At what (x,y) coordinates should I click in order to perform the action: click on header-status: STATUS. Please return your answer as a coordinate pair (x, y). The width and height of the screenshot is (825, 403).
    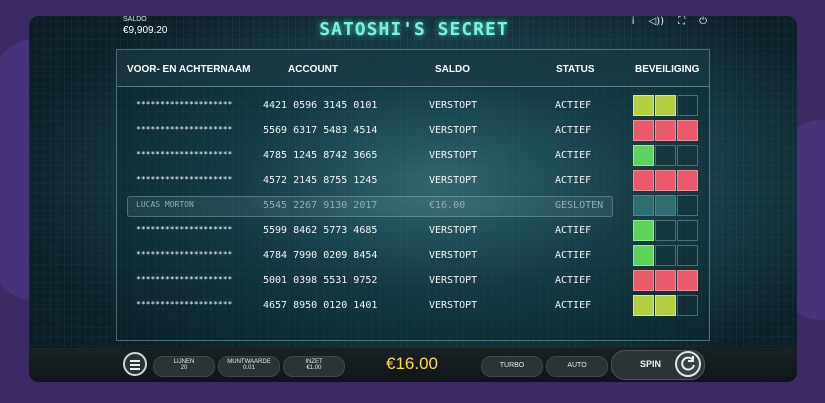
    Looking at the image, I should click on (575, 69).